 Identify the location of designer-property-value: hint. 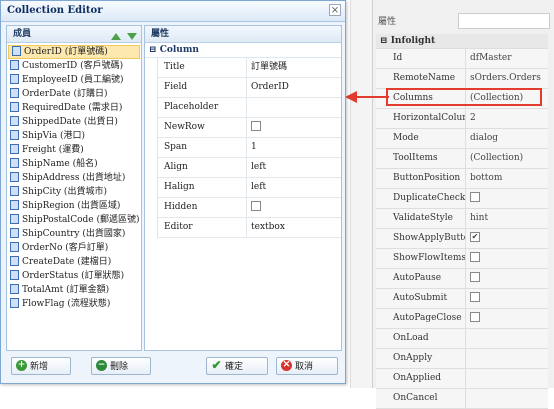
(507, 218).